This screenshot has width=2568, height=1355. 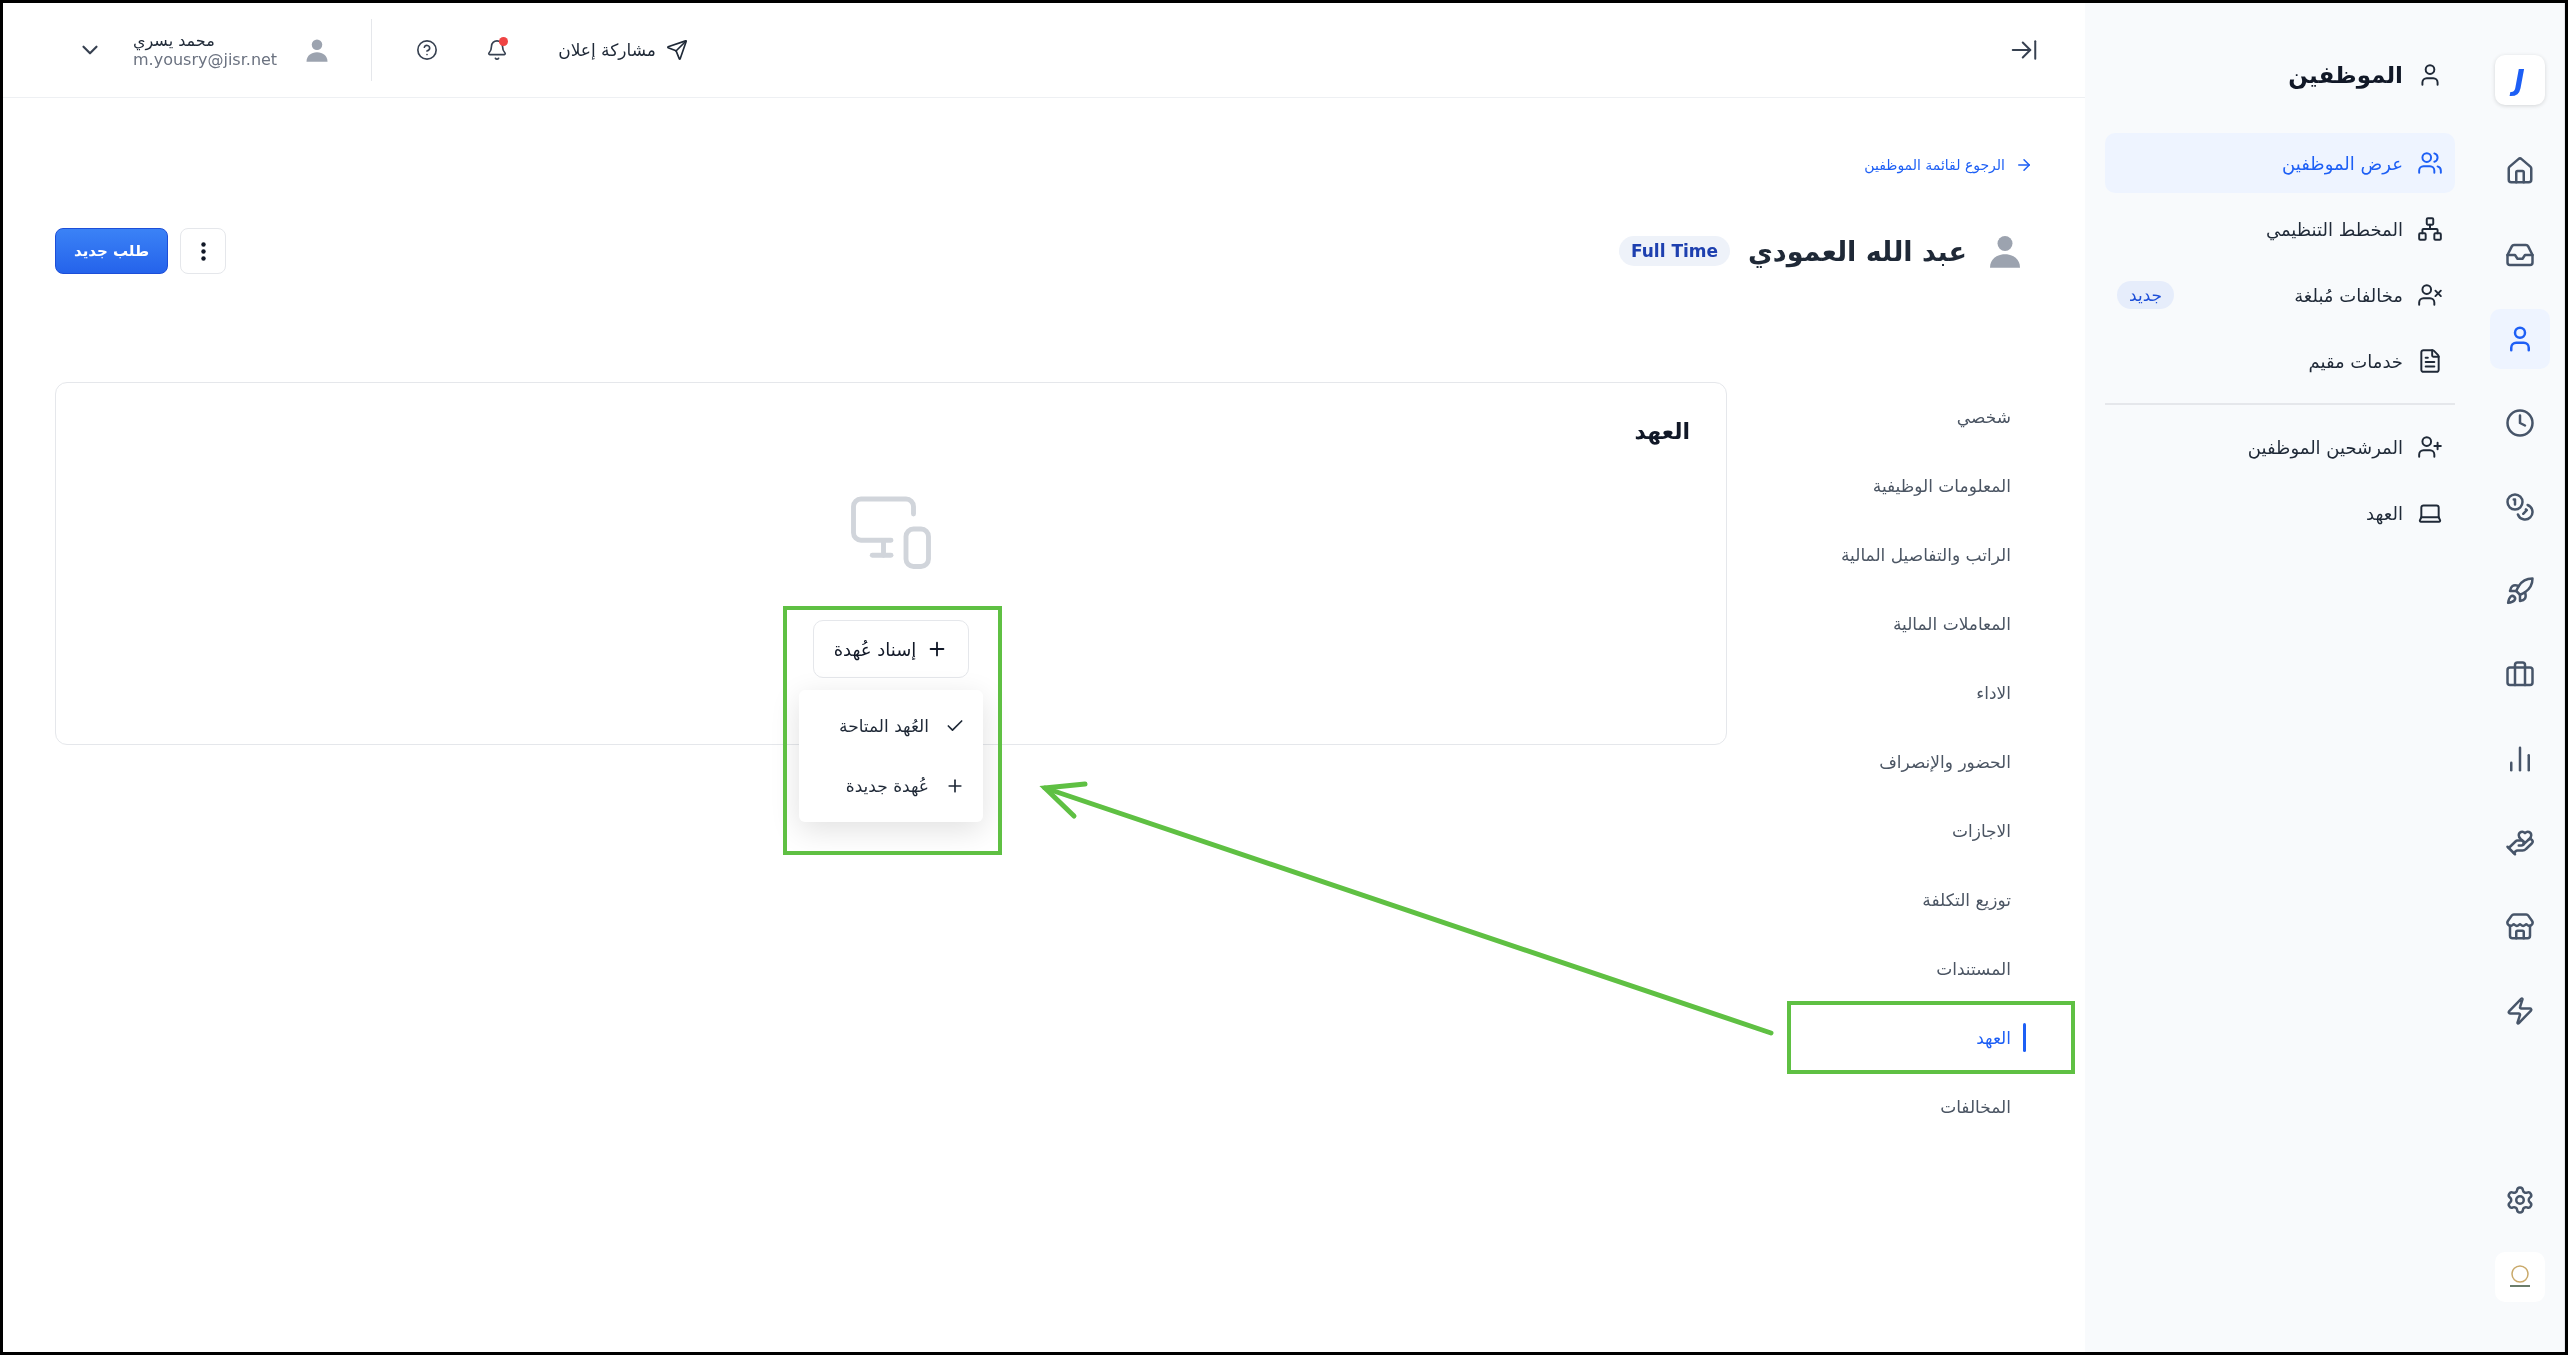 I want to click on sidebar-item: عرض الموظفين, so click(x=2280, y=163).